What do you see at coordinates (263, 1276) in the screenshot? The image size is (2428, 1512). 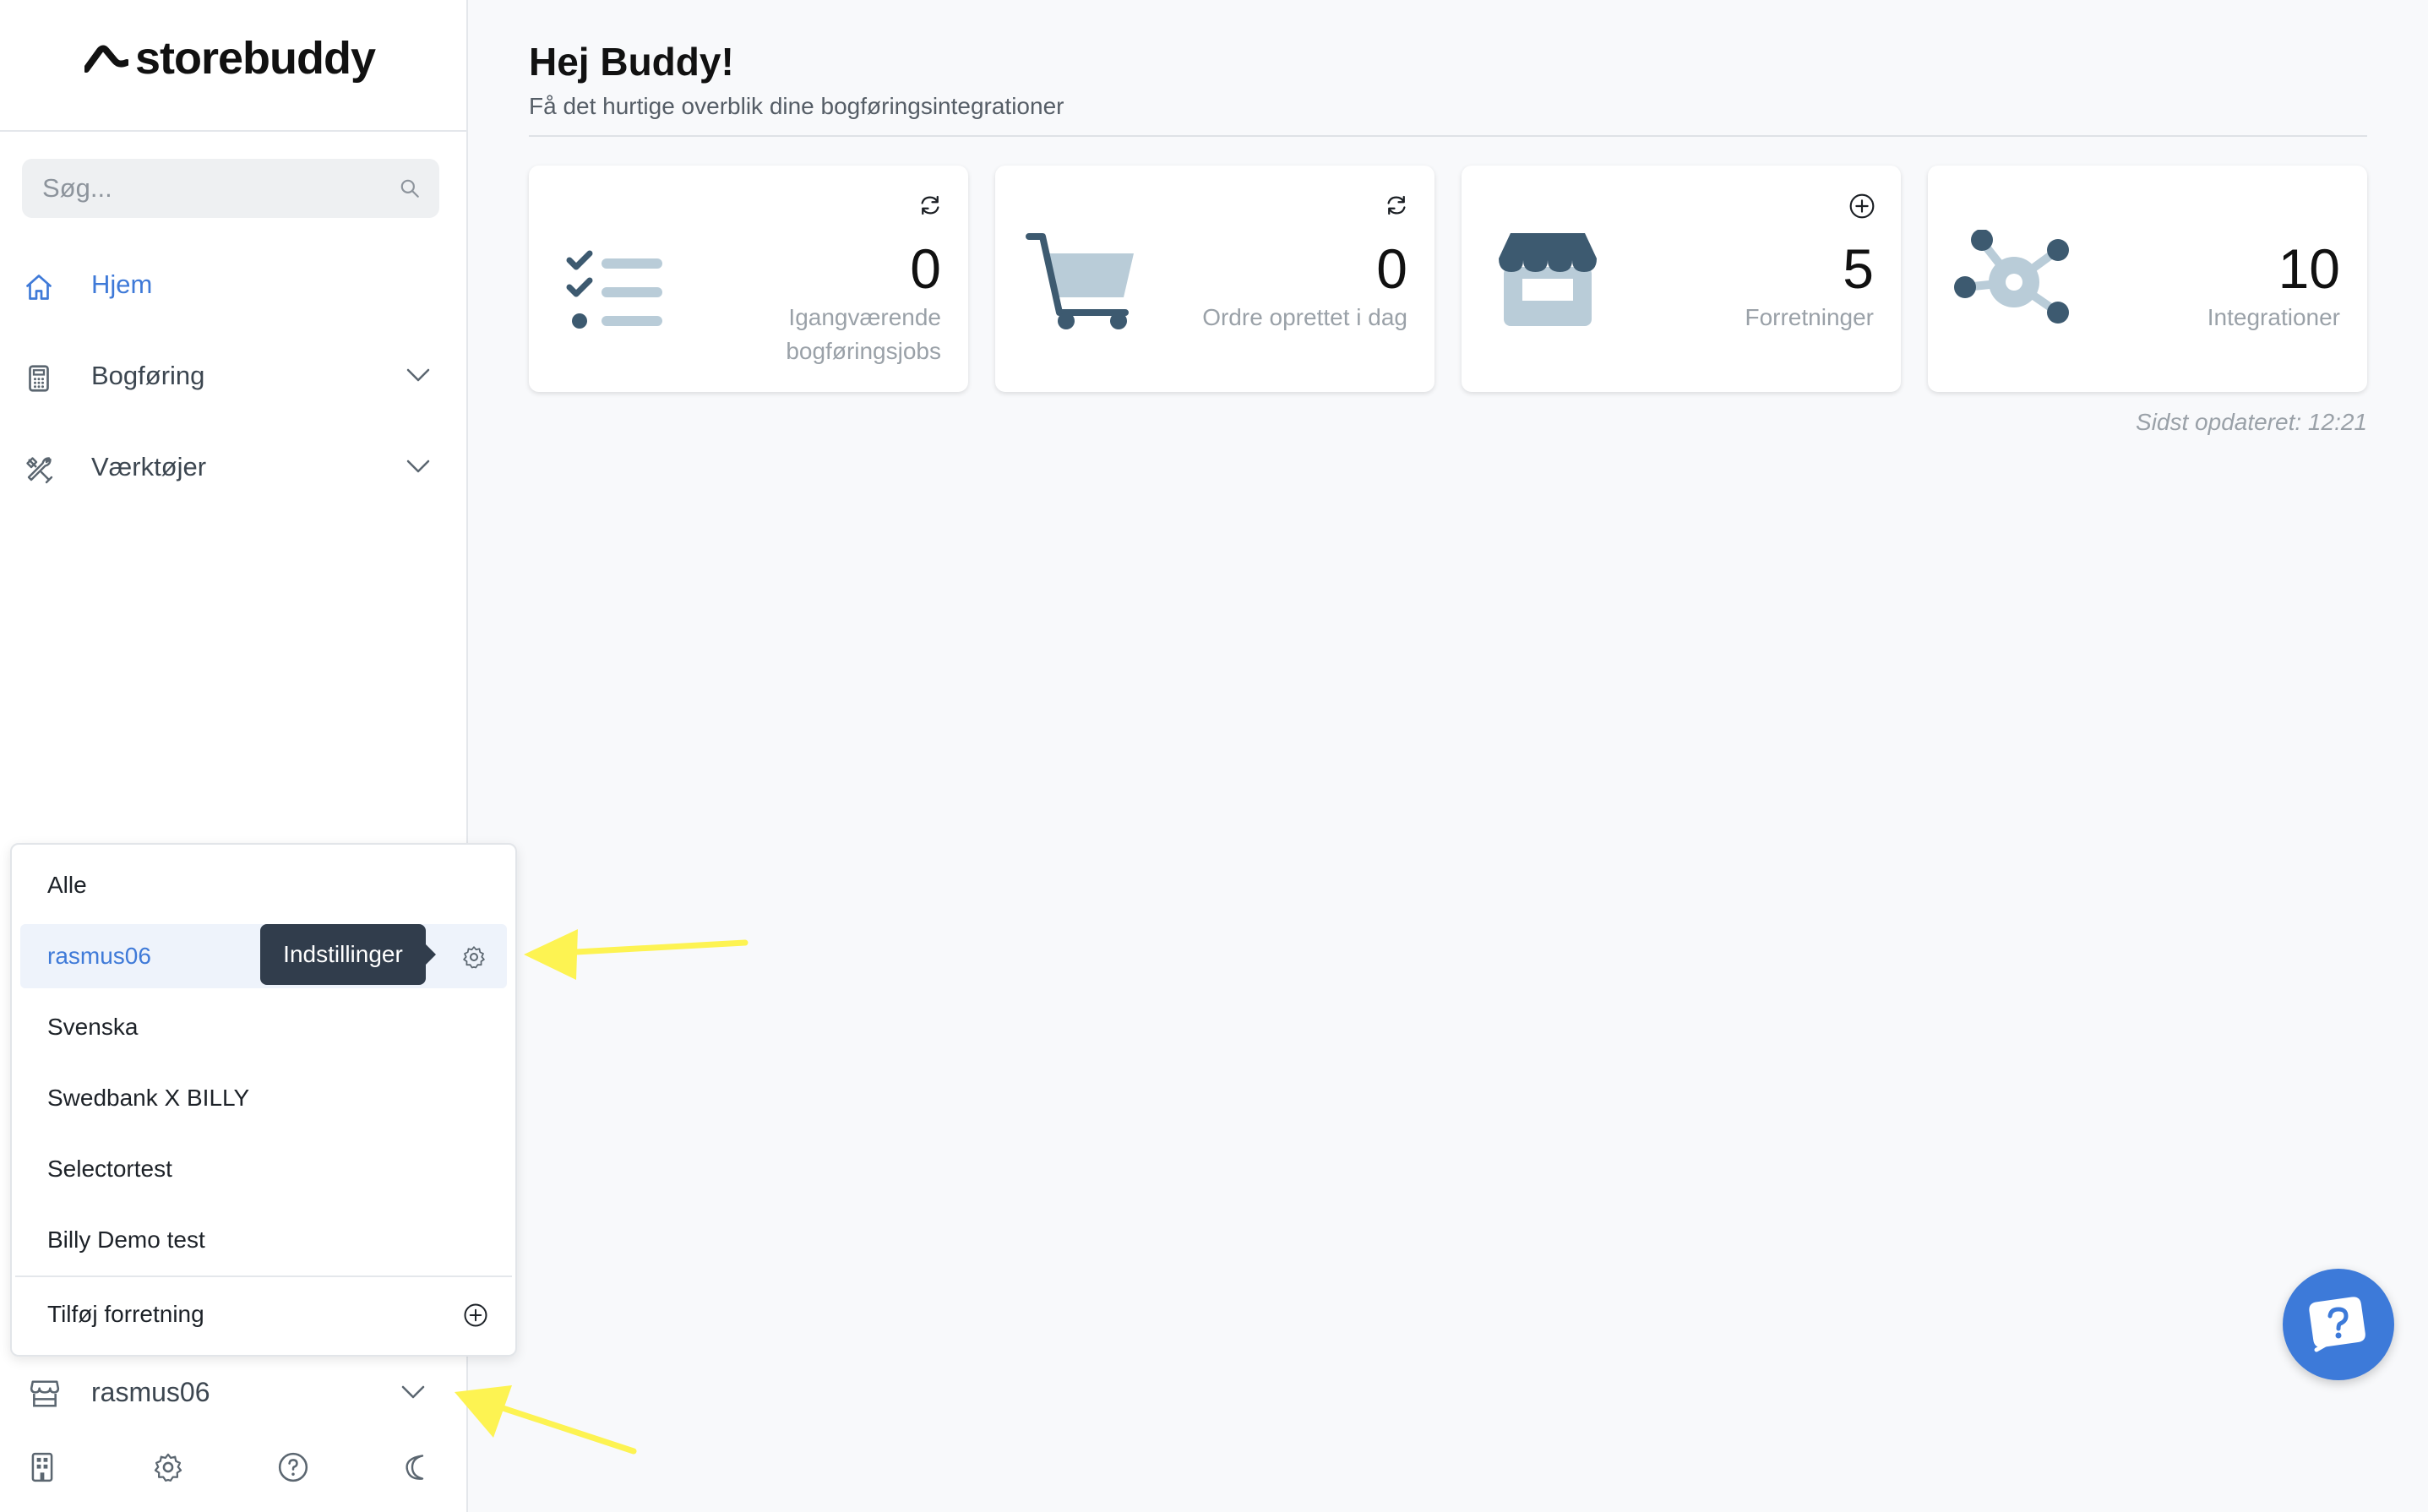 I see `dropdown-divider` at bounding box center [263, 1276].